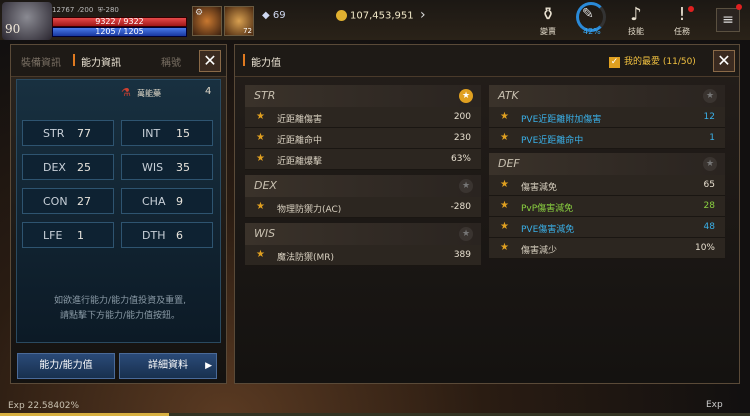 Image resolution: width=750 pixels, height=416 pixels. Describe the element at coordinates (208, 366) in the screenshot. I see `play-arrow-icon: ▶` at that location.